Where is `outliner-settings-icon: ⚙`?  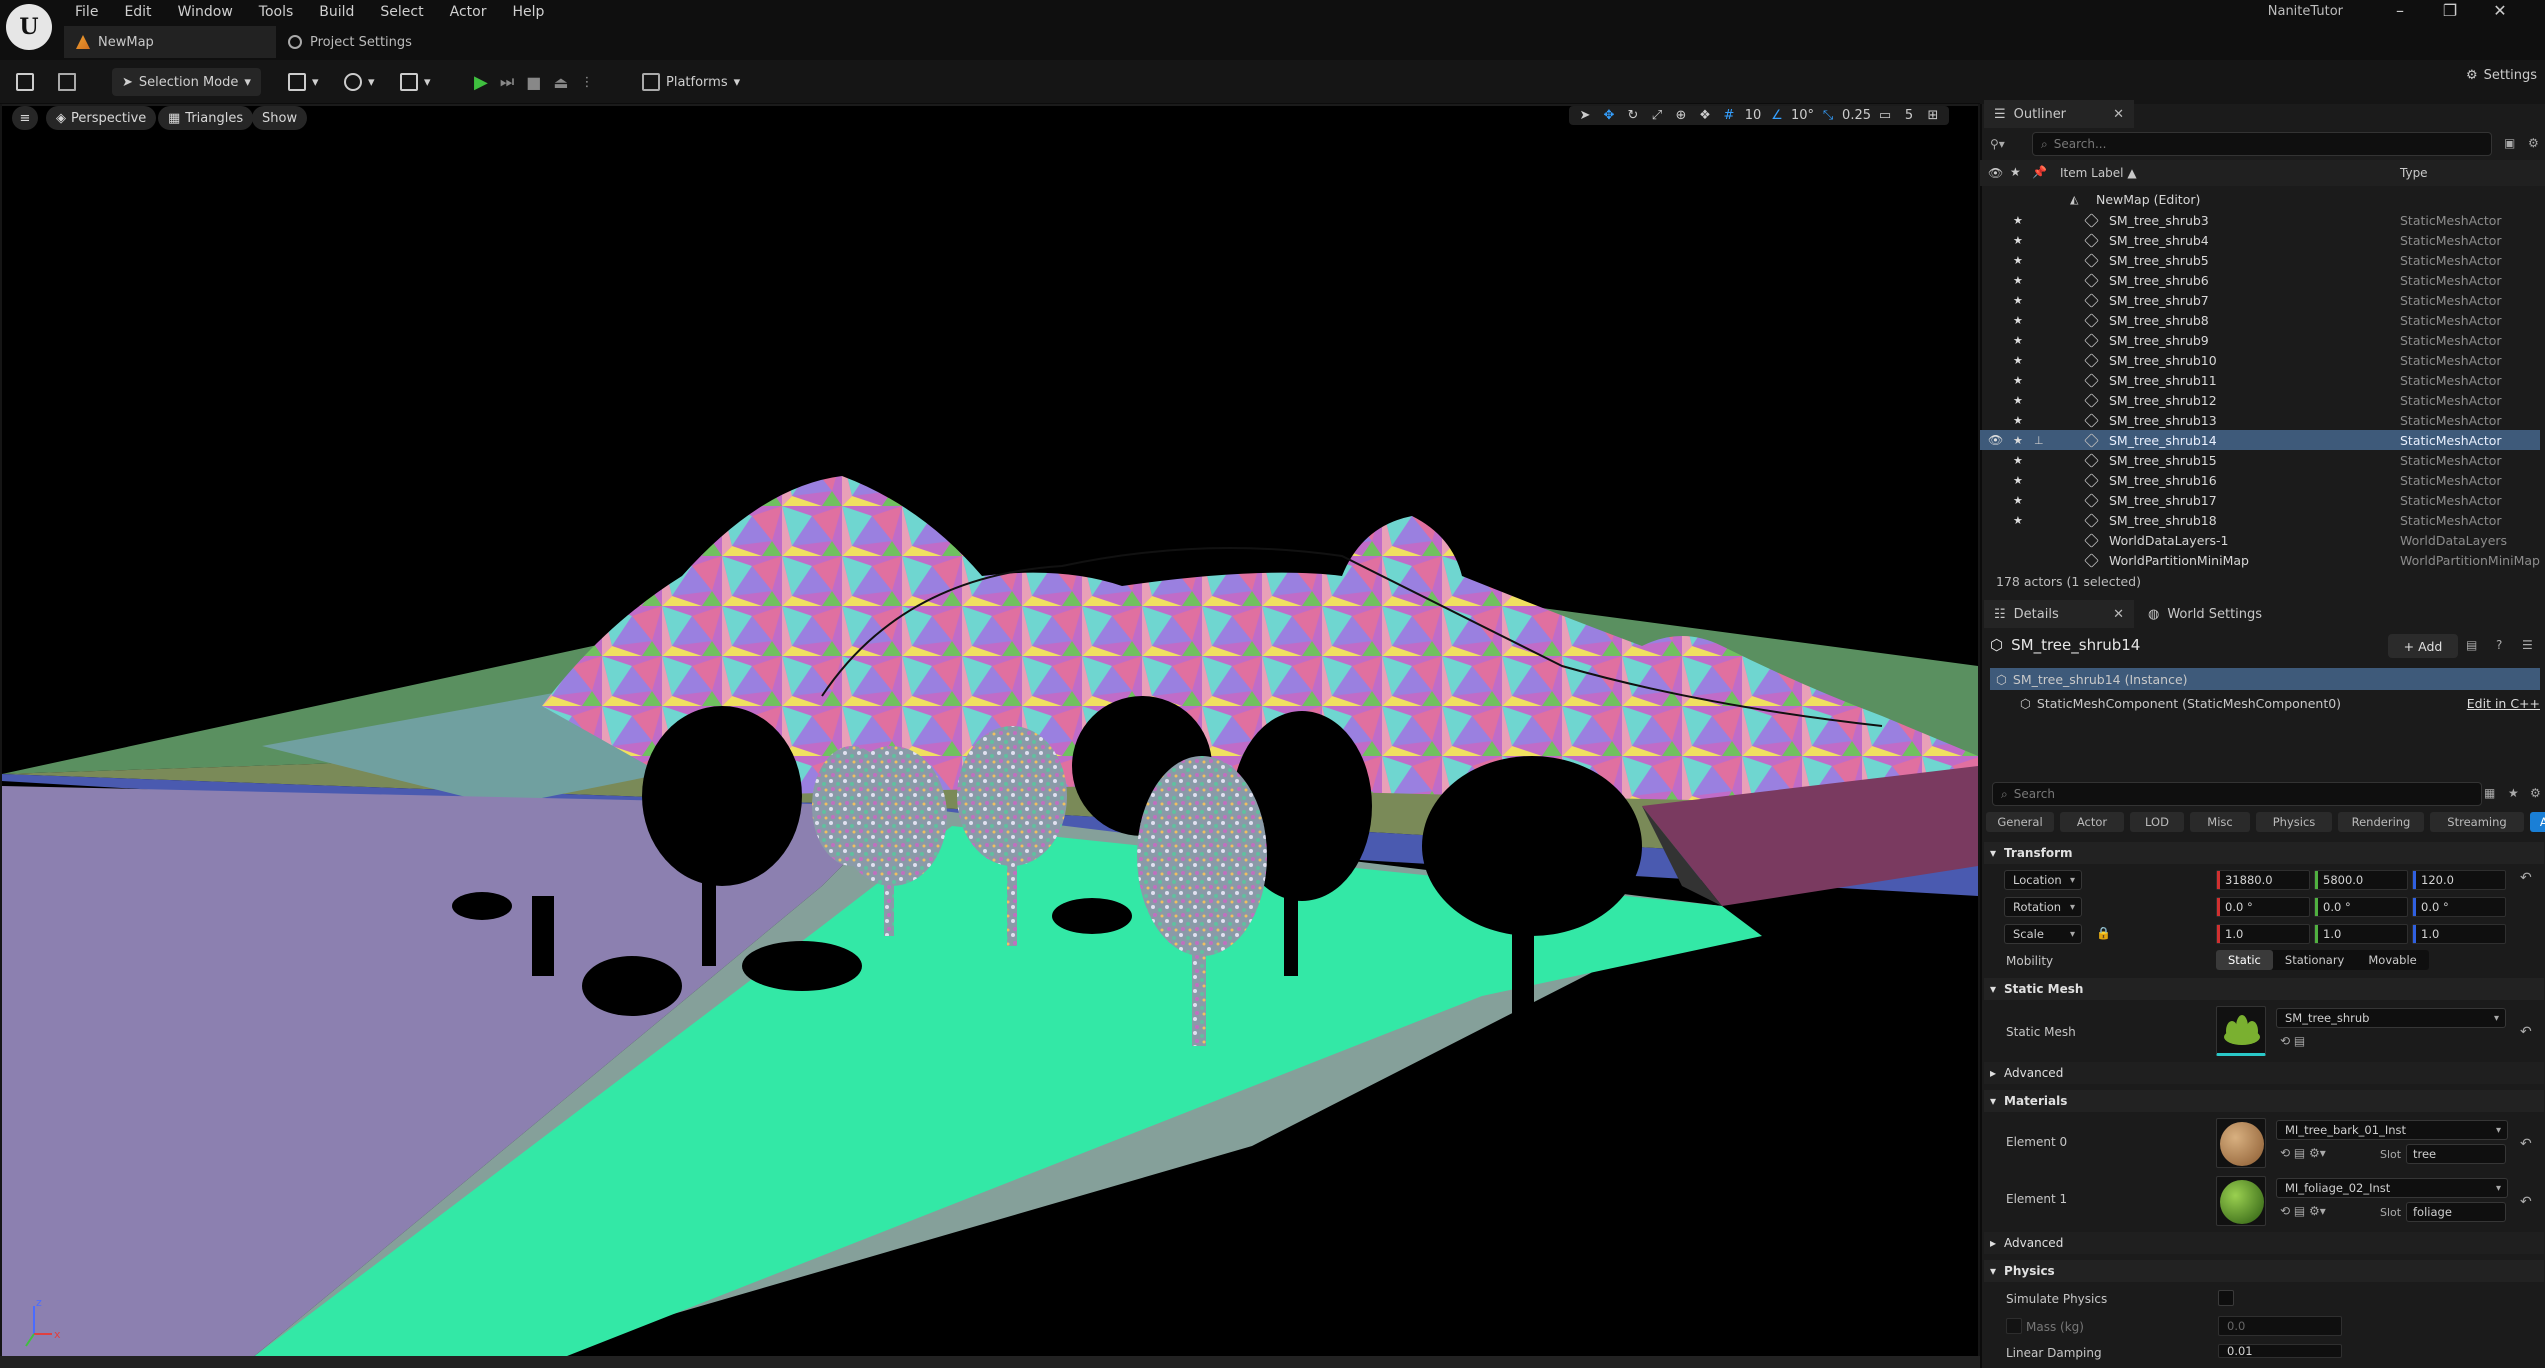
outliner-settings-icon: ⚙ is located at coordinates (2533, 143).